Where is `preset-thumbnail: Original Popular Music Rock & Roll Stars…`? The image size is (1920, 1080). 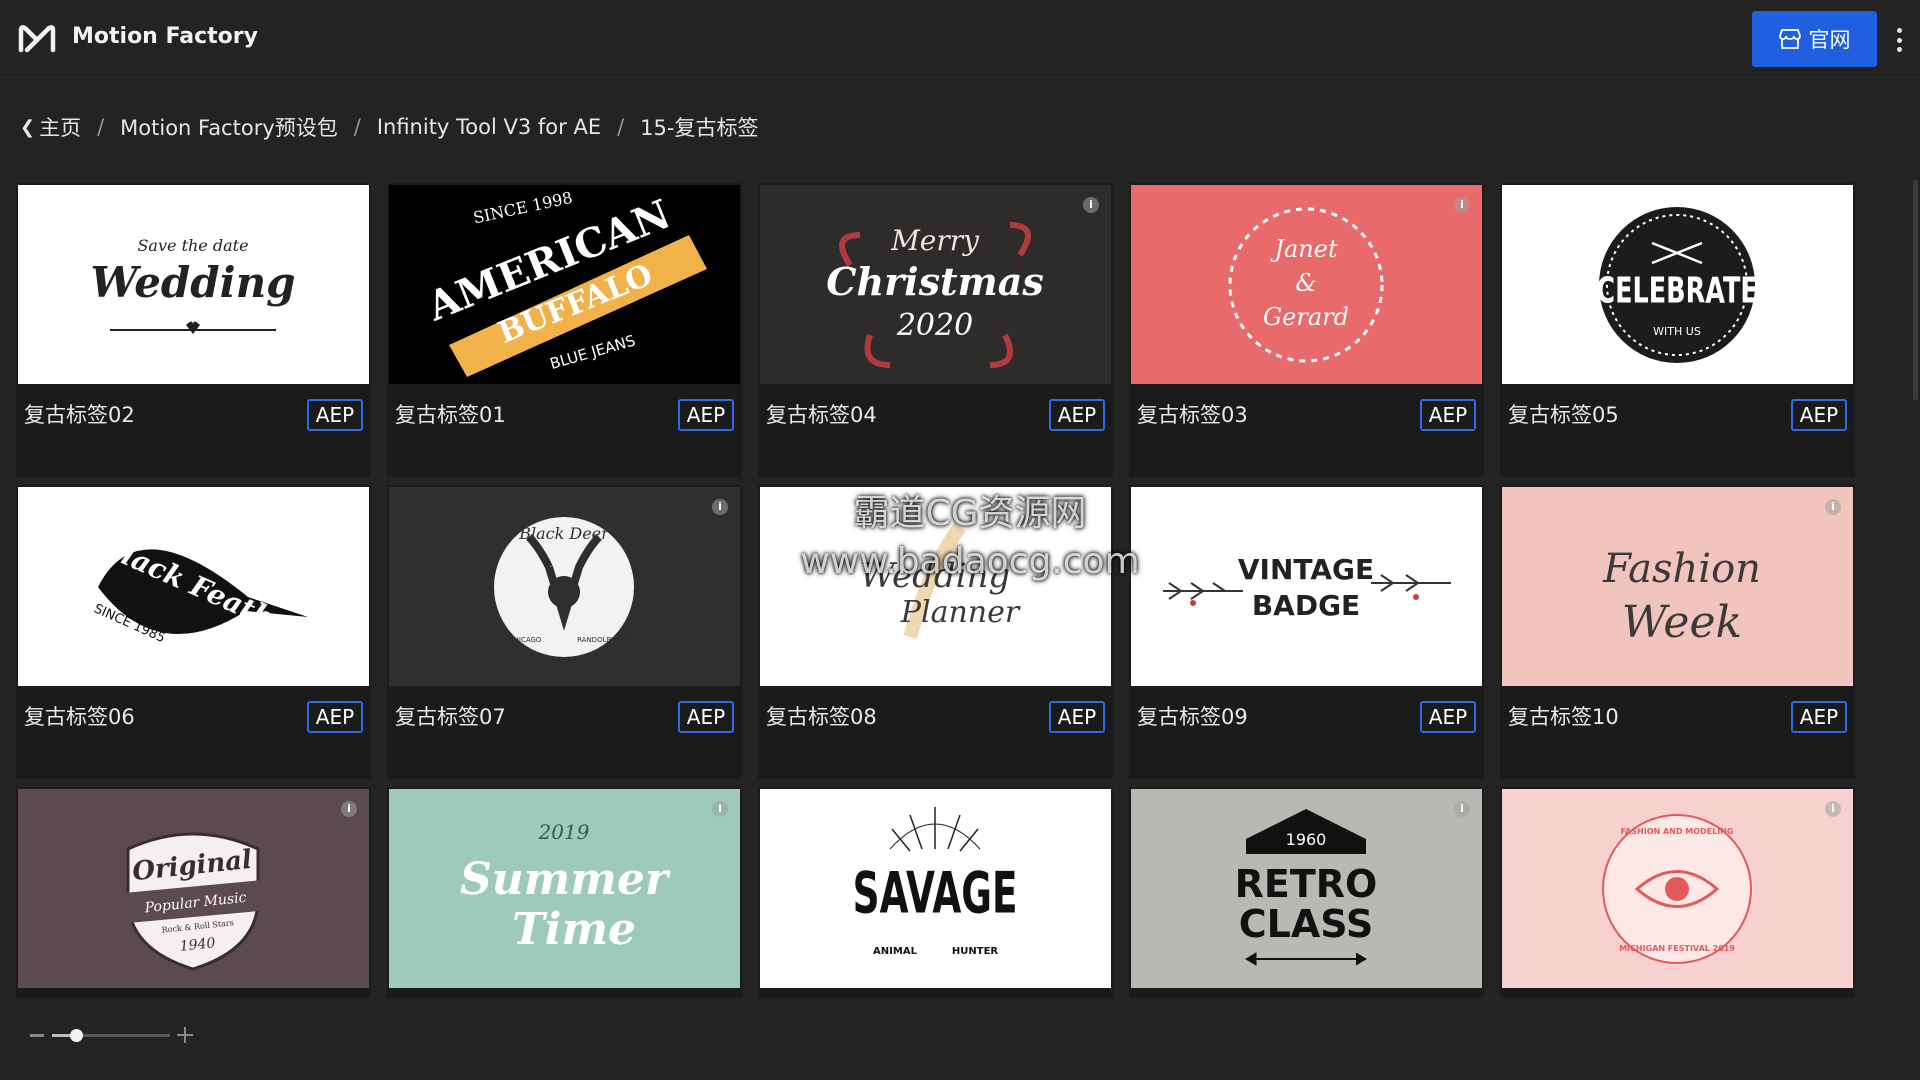 preset-thumbnail: Original Popular Music Rock & Roll Stars… is located at coordinates (193, 888).